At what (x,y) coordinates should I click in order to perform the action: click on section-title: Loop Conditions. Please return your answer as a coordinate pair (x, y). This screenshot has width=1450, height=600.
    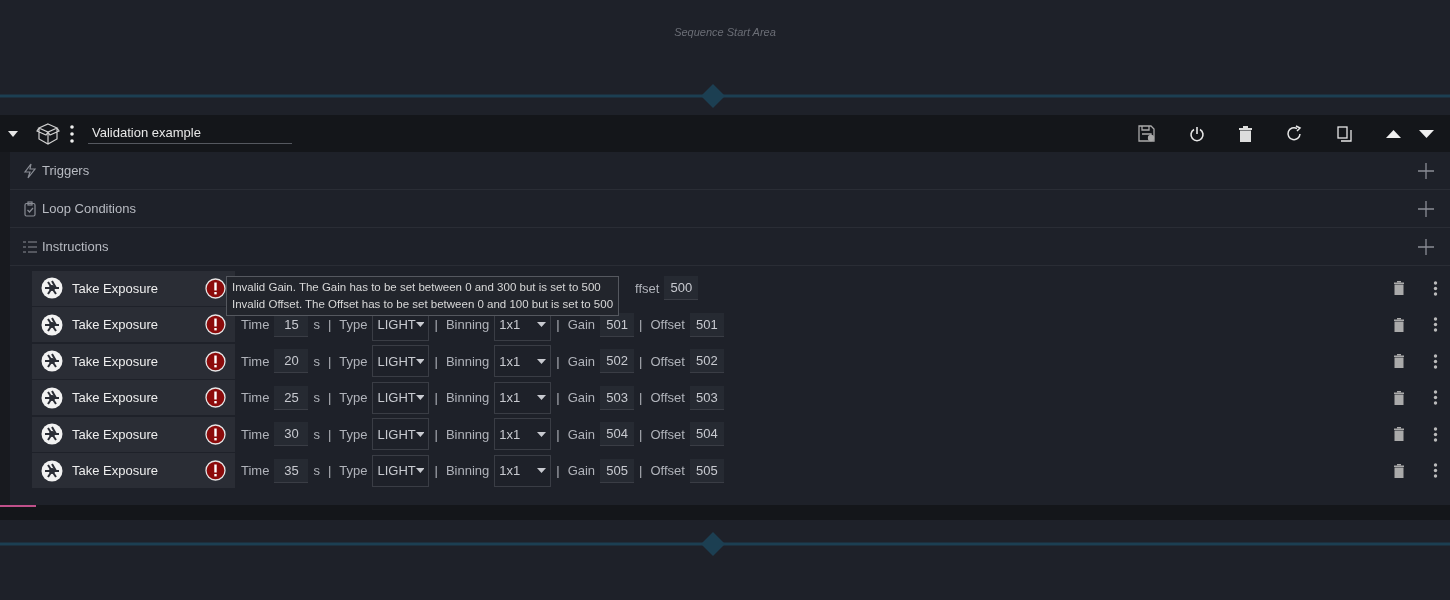
    Looking at the image, I should click on (89, 208).